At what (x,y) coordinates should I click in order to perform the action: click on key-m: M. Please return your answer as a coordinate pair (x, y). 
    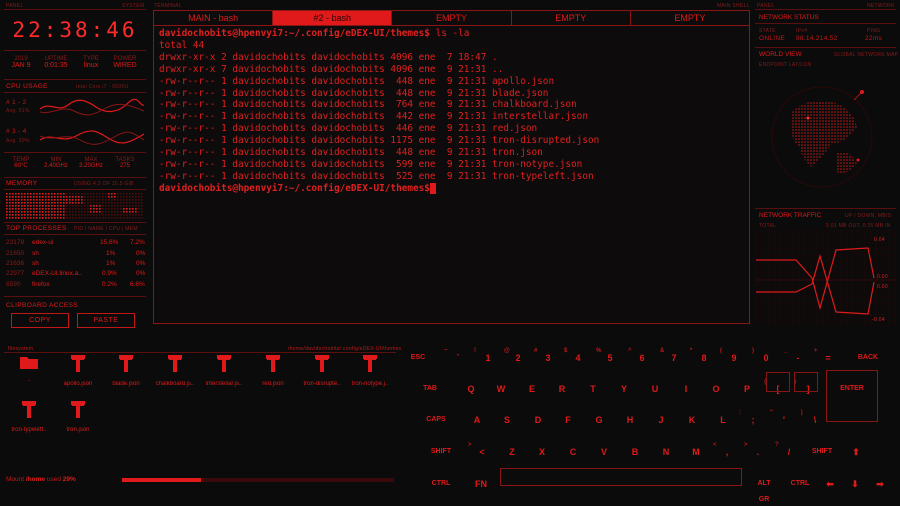
    Looking at the image, I should click on (696, 452).